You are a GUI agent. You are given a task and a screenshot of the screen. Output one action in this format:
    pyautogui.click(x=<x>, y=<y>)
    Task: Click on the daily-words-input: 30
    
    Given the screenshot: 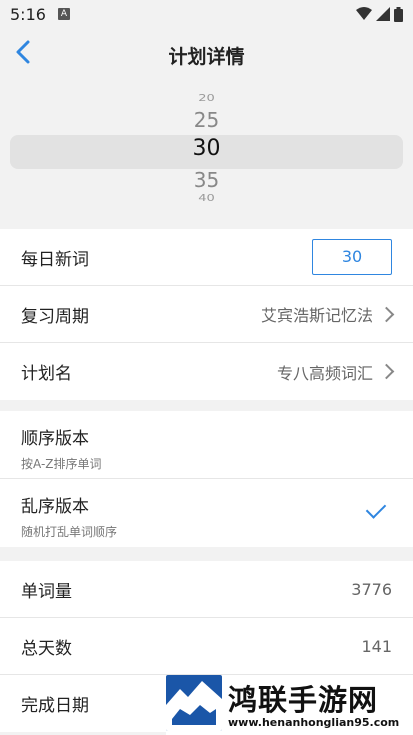 What is the action you would take?
    pyautogui.click(x=352, y=257)
    